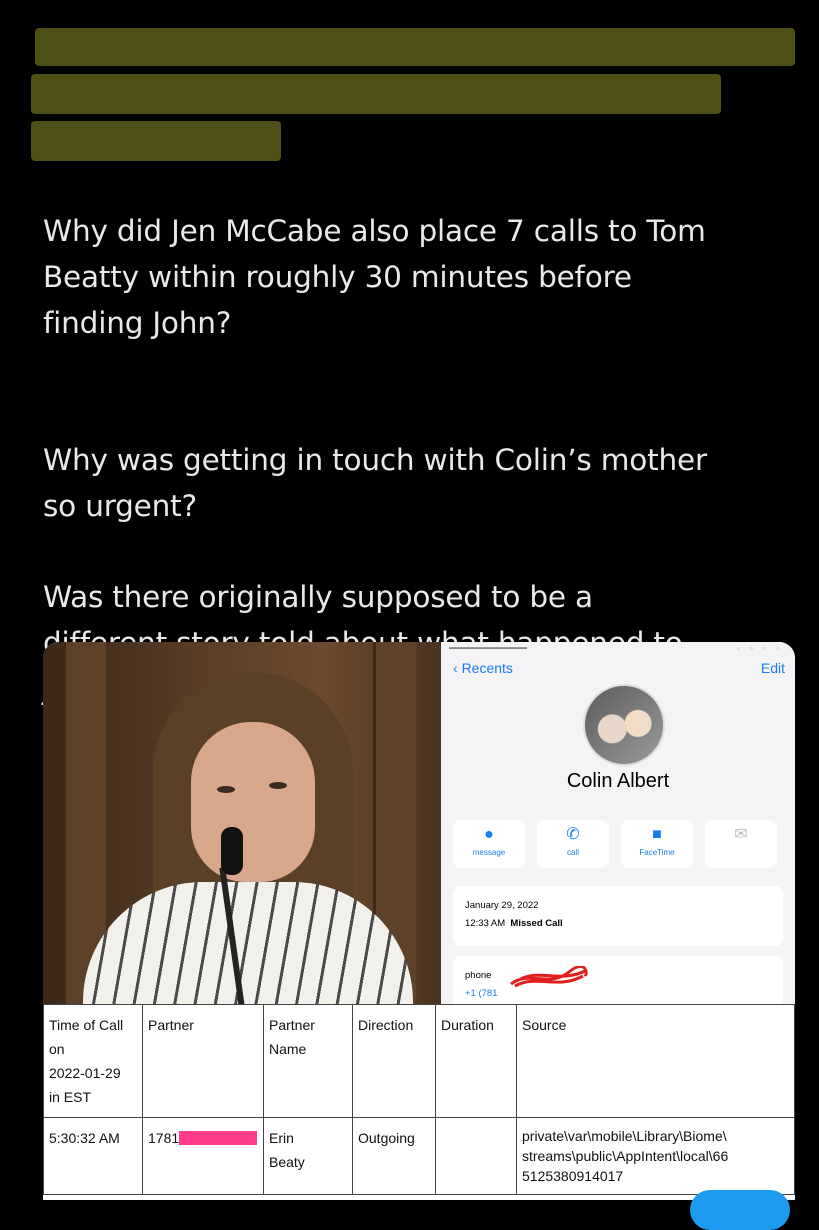  I want to click on recents-back-link: ‹ Recents, so click(483, 668).